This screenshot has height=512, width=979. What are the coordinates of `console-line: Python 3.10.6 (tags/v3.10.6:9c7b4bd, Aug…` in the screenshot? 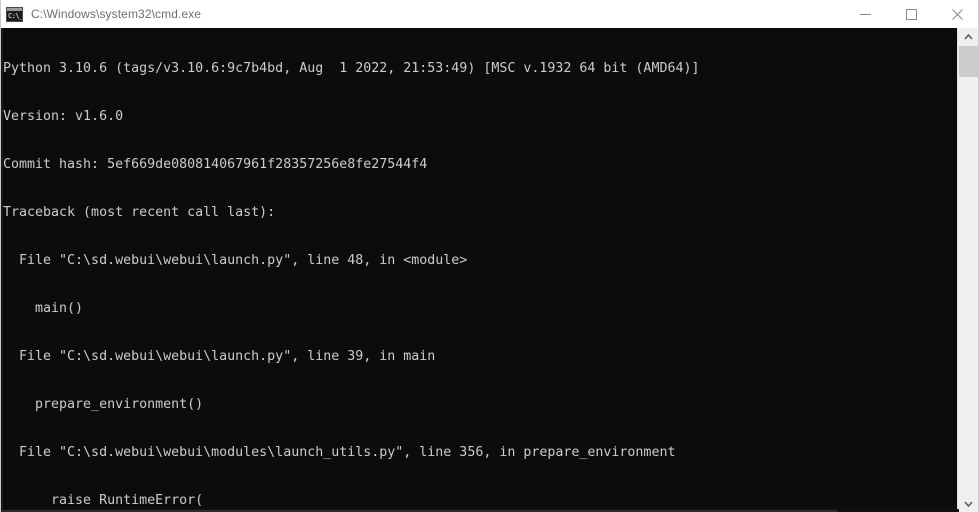 It's located at (351, 68).